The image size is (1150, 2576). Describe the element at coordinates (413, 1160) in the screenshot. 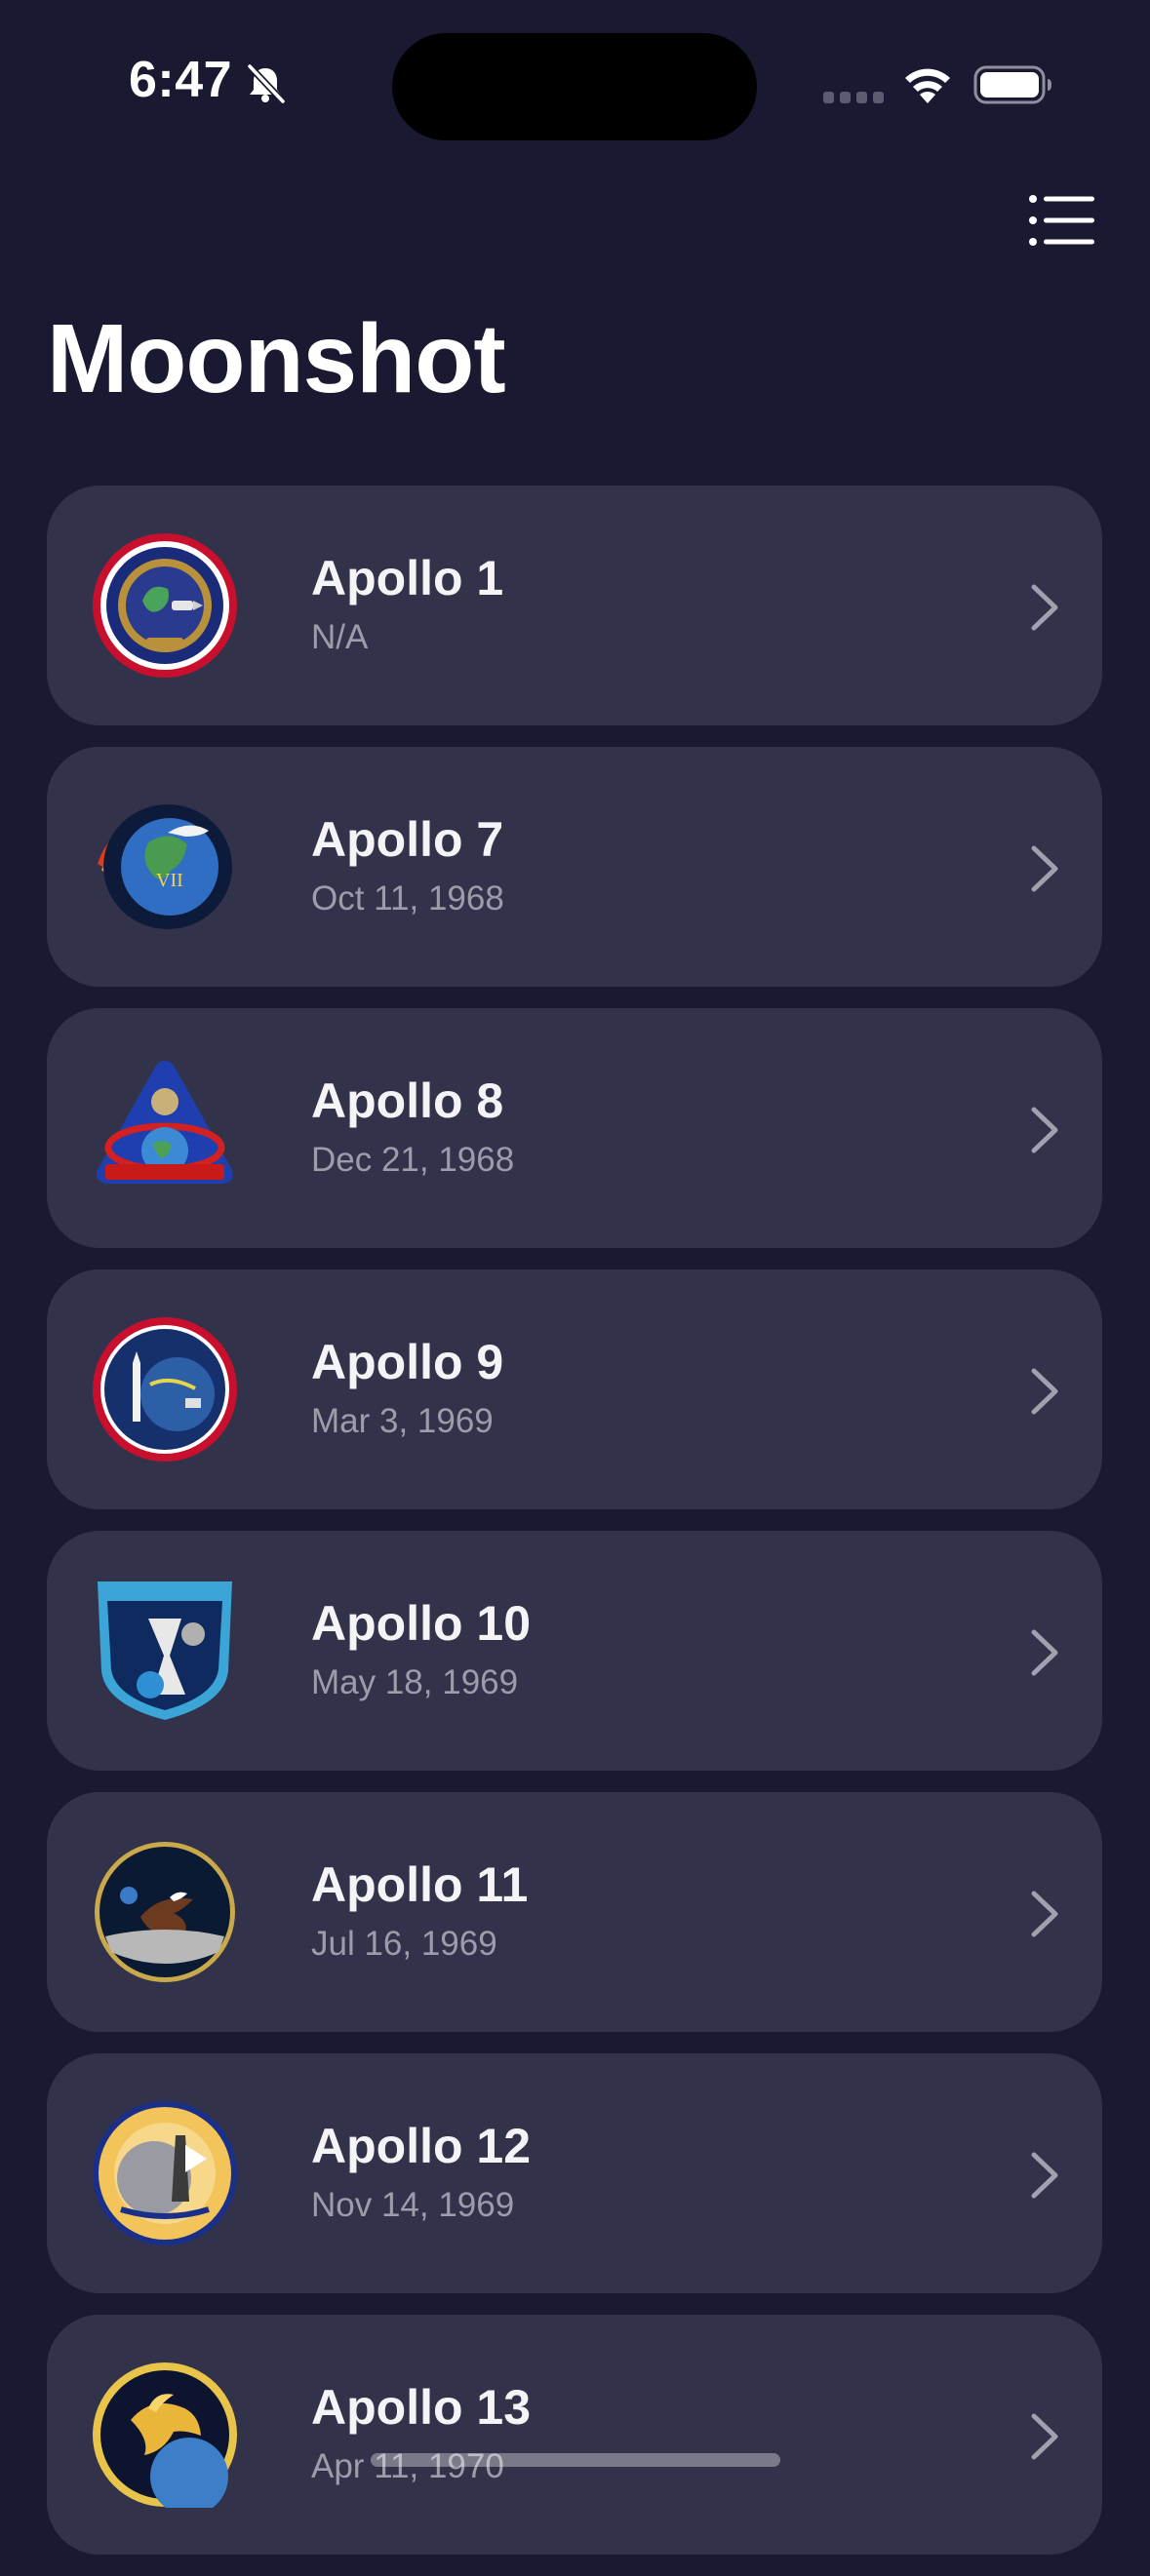

I see `mission-date: Dec 21, 1968` at that location.